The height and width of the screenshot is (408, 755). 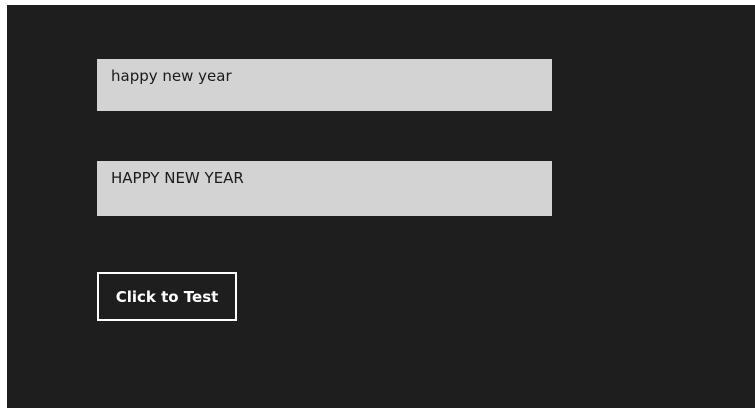 I want to click on click-to-test-button-label: Click to Test, so click(x=167, y=296).